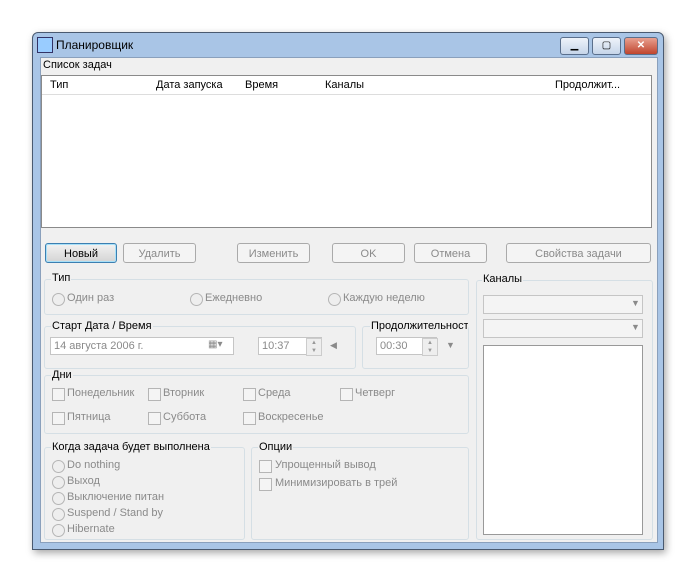 This screenshot has height=581, width=694. I want to click on days-group, so click(256, 404).